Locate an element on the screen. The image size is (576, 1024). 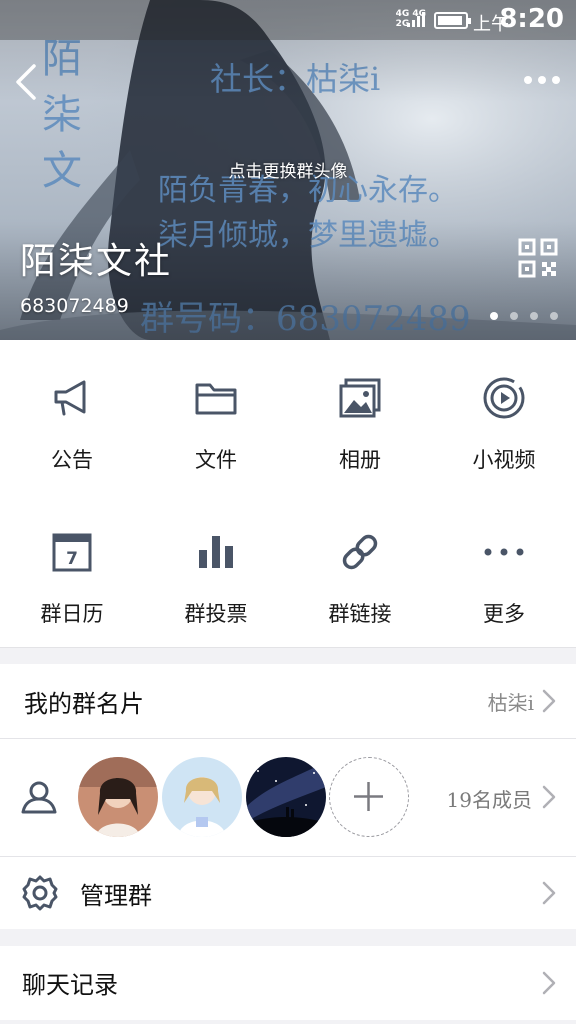
feature-short-video: 小视频 is located at coordinates (504, 417).